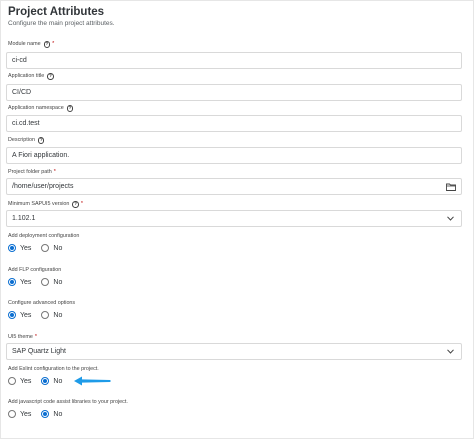 The height and width of the screenshot is (439, 474). I want to click on eslint-config-label: Add Eslint configuration to the project., so click(53, 369).